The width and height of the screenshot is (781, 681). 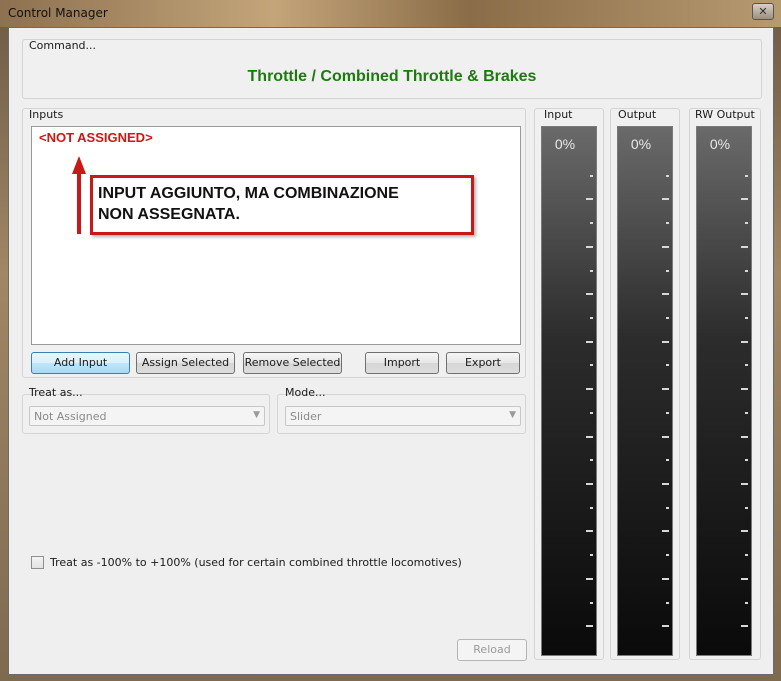 I want to click on annotation-line-1: INPUT AGGIUNTO, MA COMBINAZIONE, so click(x=248, y=193).